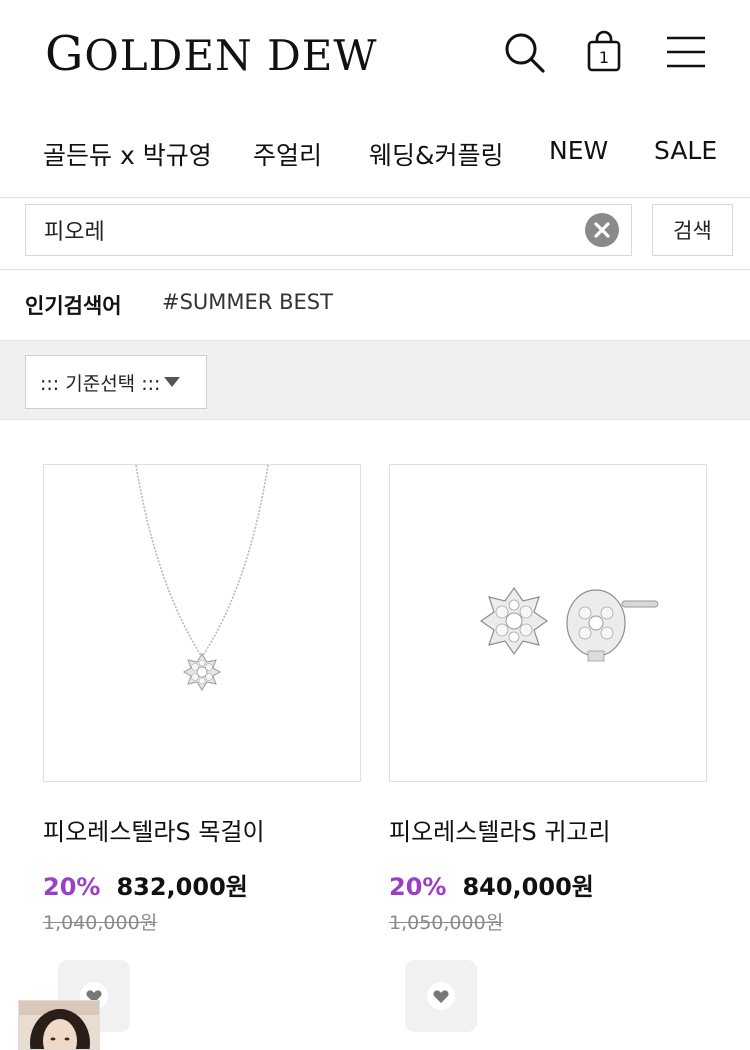 The height and width of the screenshot is (1050, 750). What do you see at coordinates (692, 230) in the screenshot?
I see `search-submit-button: 검색` at bounding box center [692, 230].